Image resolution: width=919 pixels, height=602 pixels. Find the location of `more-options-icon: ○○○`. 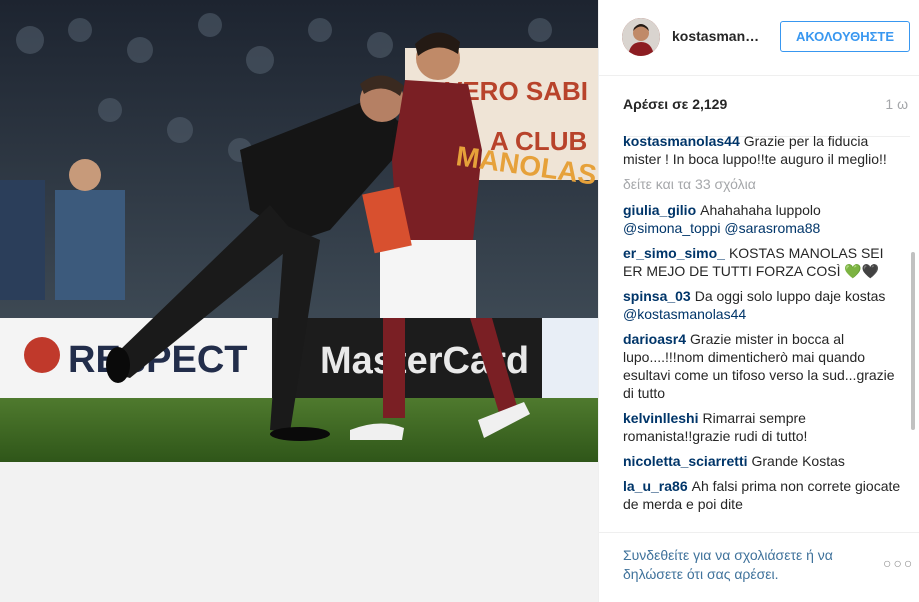

more-options-icon: ○○○ is located at coordinates (898, 563).